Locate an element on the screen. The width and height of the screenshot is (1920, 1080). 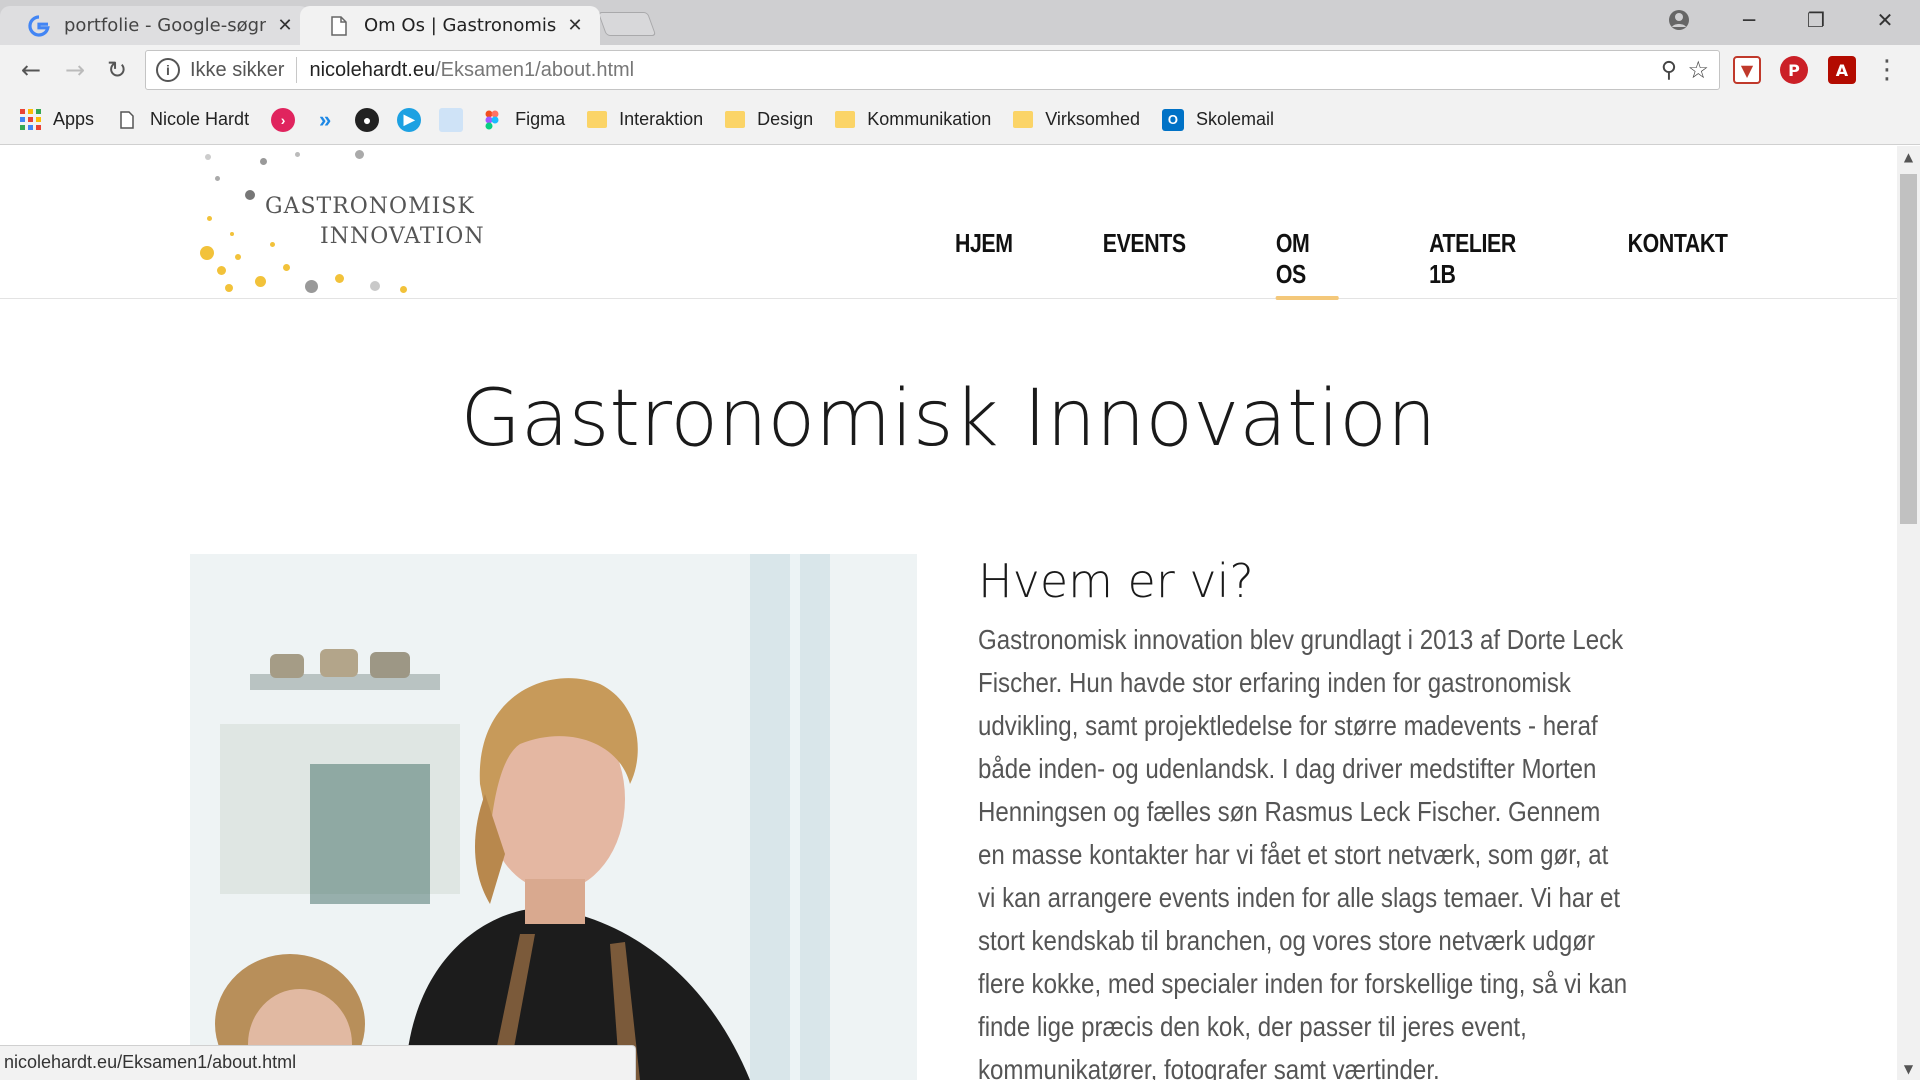
tab-title: Om Os | Gastronomisk Inno is located at coordinates (460, 25).